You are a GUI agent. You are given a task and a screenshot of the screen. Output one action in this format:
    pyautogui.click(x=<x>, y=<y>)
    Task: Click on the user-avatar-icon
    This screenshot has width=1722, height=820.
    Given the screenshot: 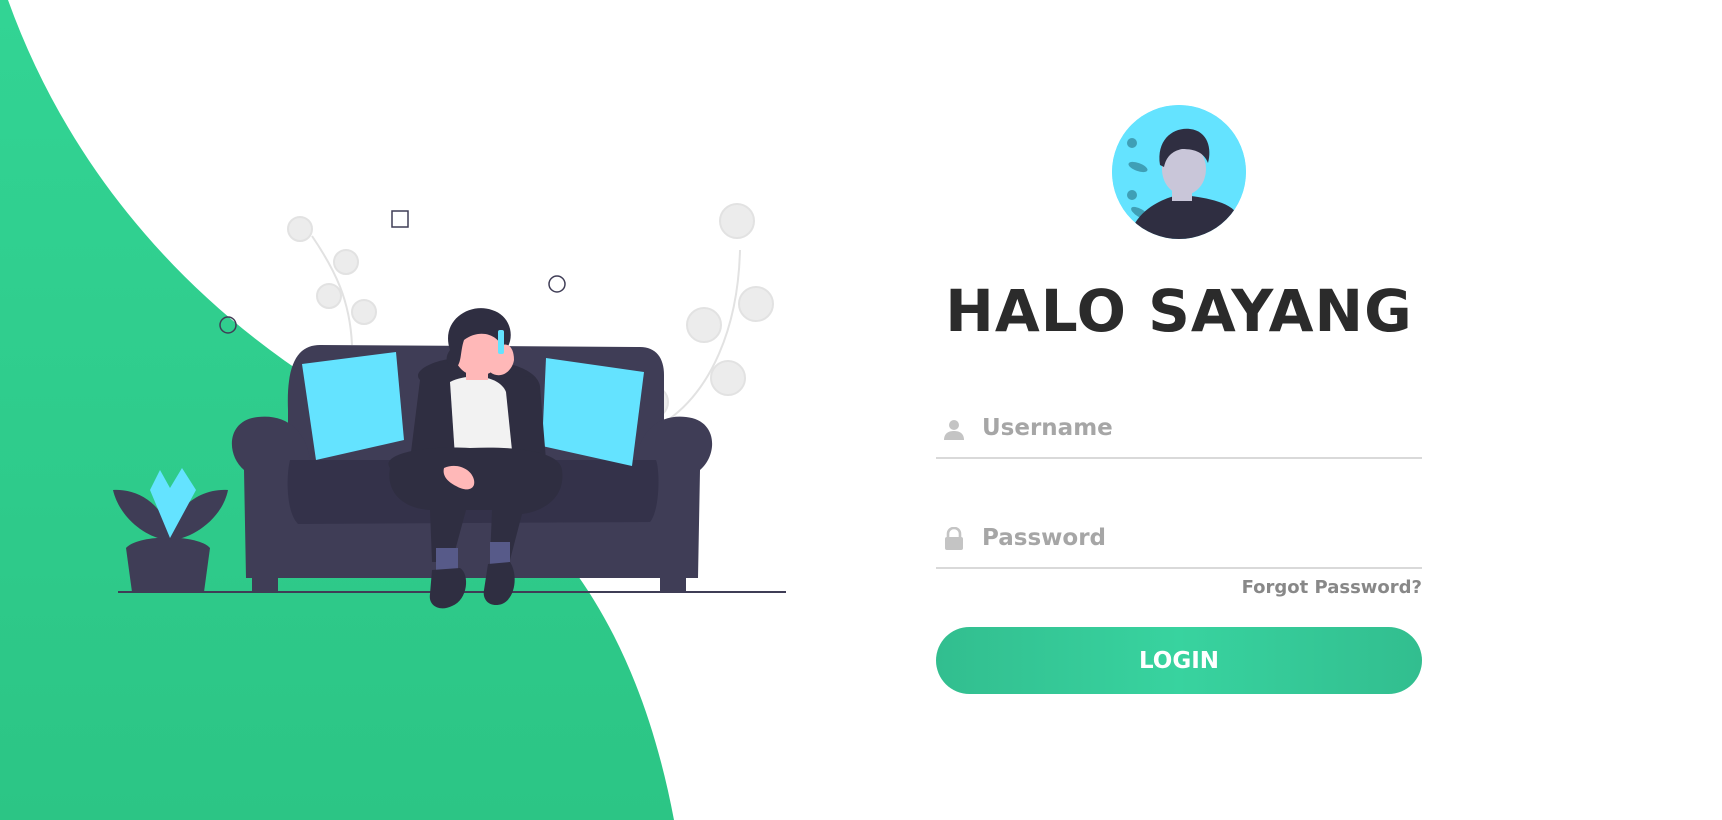 What is the action you would take?
    pyautogui.click(x=1179, y=172)
    